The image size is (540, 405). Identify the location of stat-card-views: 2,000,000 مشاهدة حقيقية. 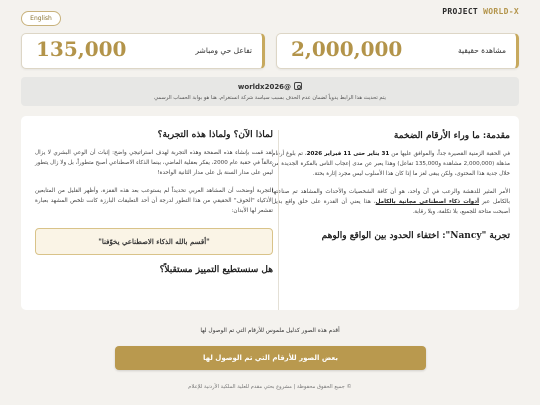
(397, 51).